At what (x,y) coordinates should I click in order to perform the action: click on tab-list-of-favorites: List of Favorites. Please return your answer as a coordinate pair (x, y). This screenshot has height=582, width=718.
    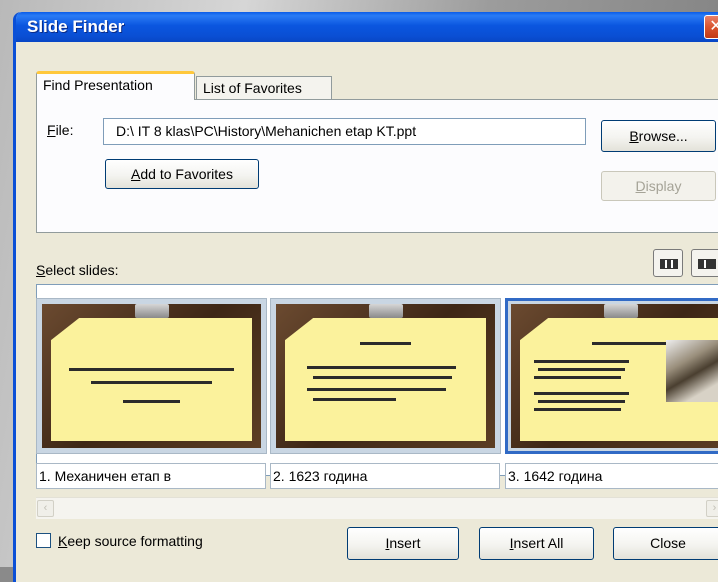
    Looking at the image, I should click on (264, 88).